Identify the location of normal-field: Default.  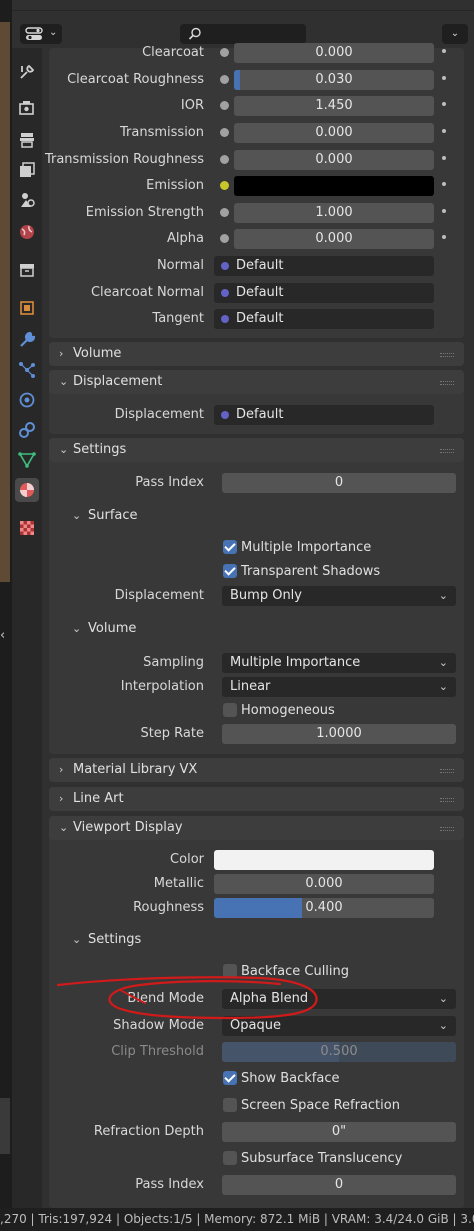
(324, 266).